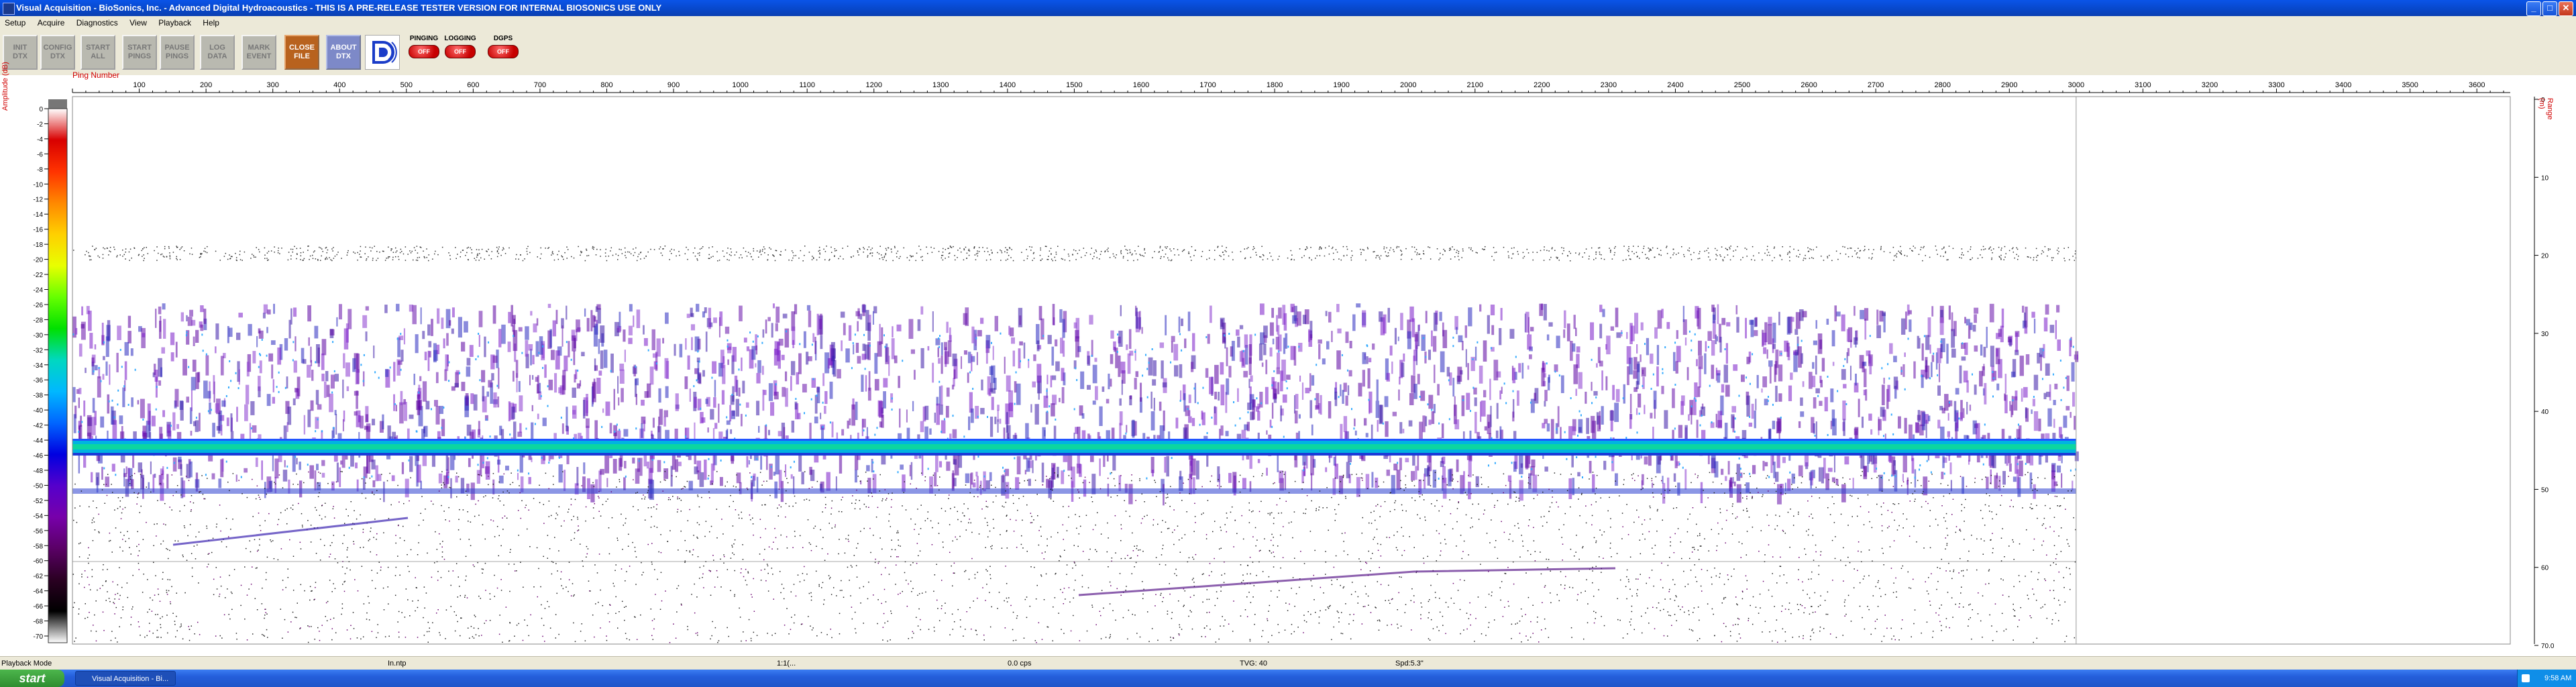 The width and height of the screenshot is (2576, 687). Describe the element at coordinates (217, 52) in the screenshot. I see `log-data-button: LOG DATA` at that location.